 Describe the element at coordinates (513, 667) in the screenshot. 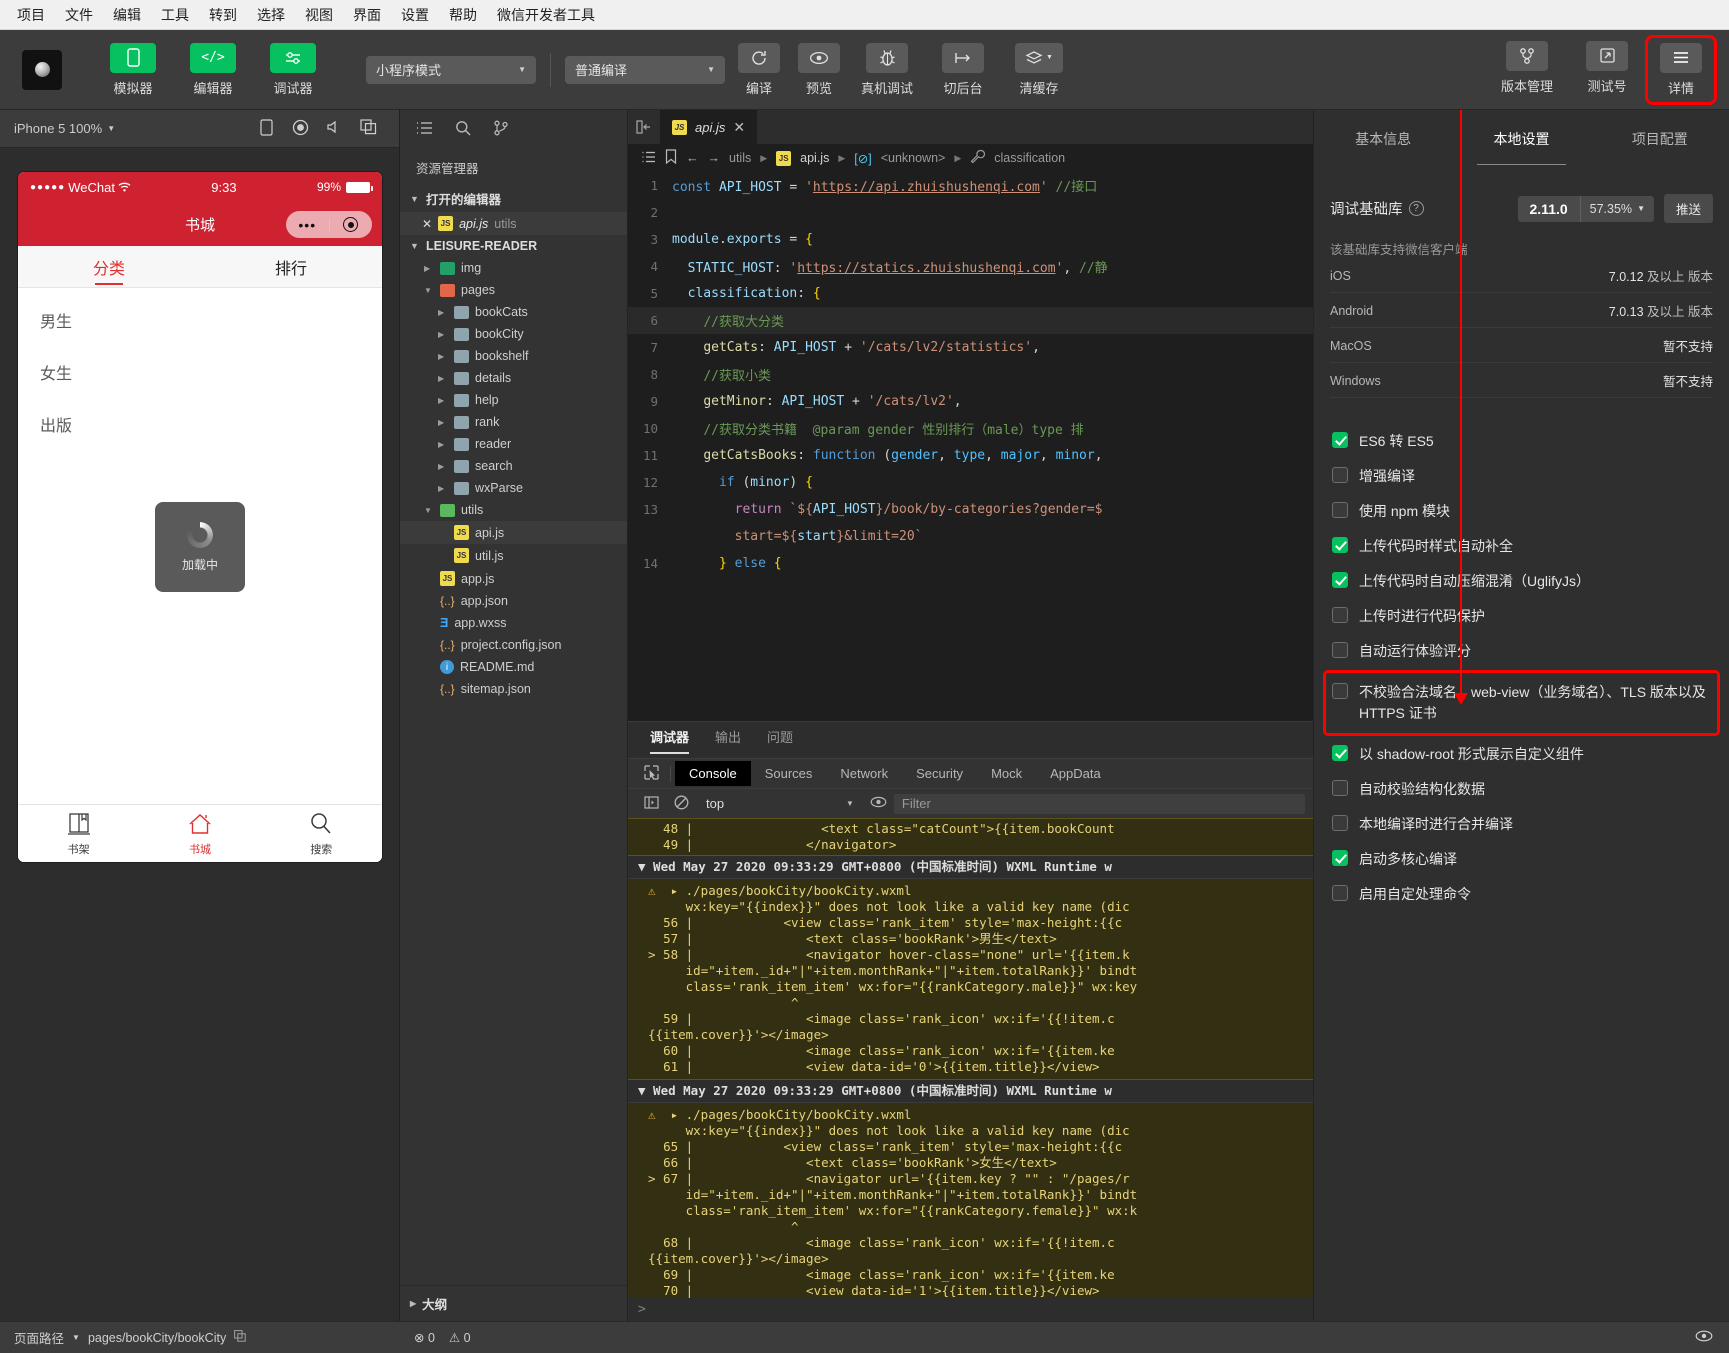

I see `tree-item-README.md: i README.md` at that location.